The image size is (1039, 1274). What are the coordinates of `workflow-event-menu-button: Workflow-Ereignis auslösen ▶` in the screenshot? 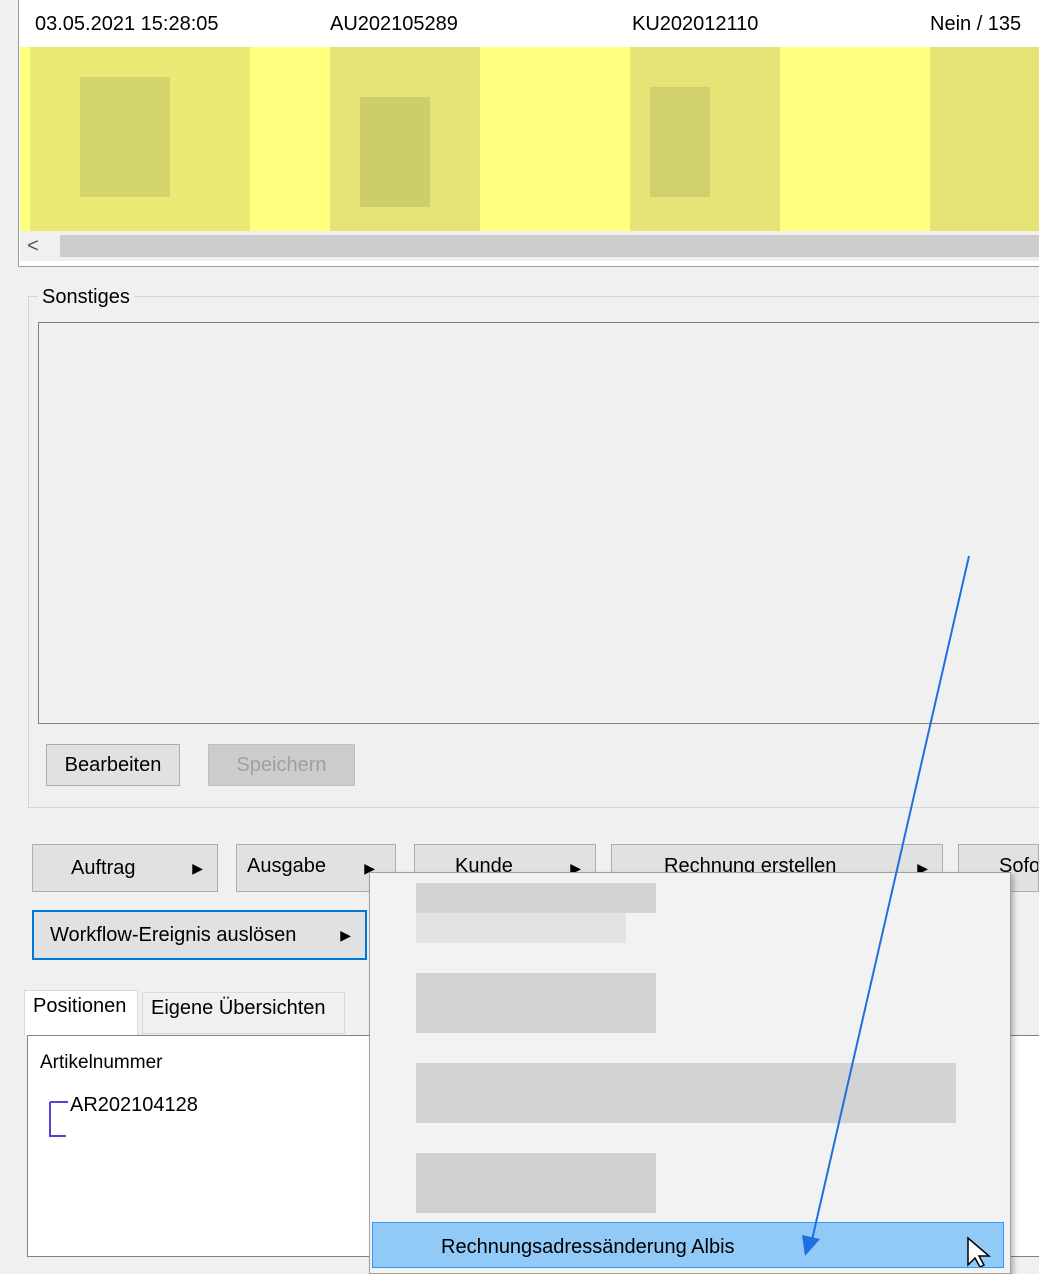 It's located at (199, 935).